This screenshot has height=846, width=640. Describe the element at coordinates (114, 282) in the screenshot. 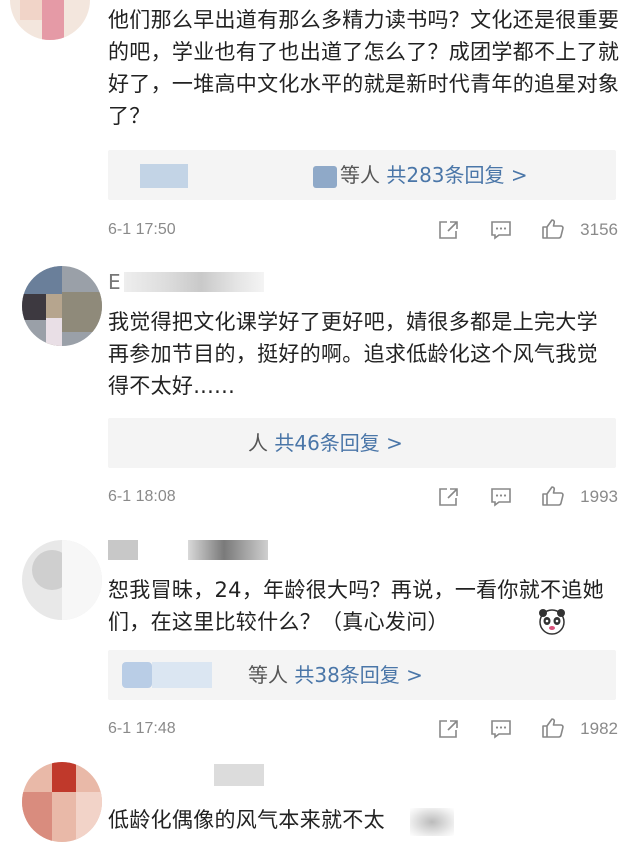

I see `username-partial: E` at that location.